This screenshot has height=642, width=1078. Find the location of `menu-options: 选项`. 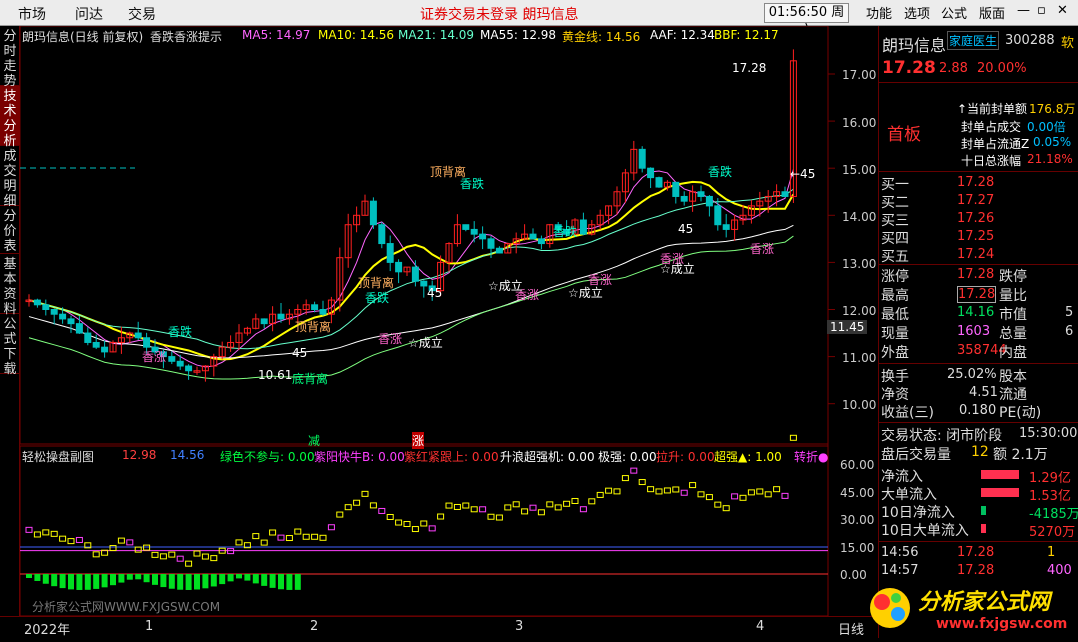

menu-options: 选项 is located at coordinates (917, 12).